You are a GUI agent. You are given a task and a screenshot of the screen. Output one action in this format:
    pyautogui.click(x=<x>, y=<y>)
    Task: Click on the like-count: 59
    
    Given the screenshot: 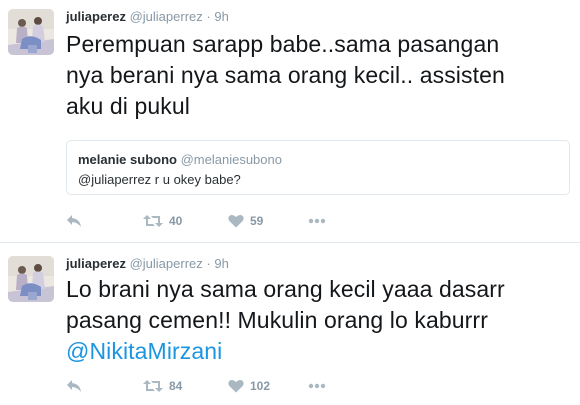 What is the action you would take?
    pyautogui.click(x=257, y=221)
    